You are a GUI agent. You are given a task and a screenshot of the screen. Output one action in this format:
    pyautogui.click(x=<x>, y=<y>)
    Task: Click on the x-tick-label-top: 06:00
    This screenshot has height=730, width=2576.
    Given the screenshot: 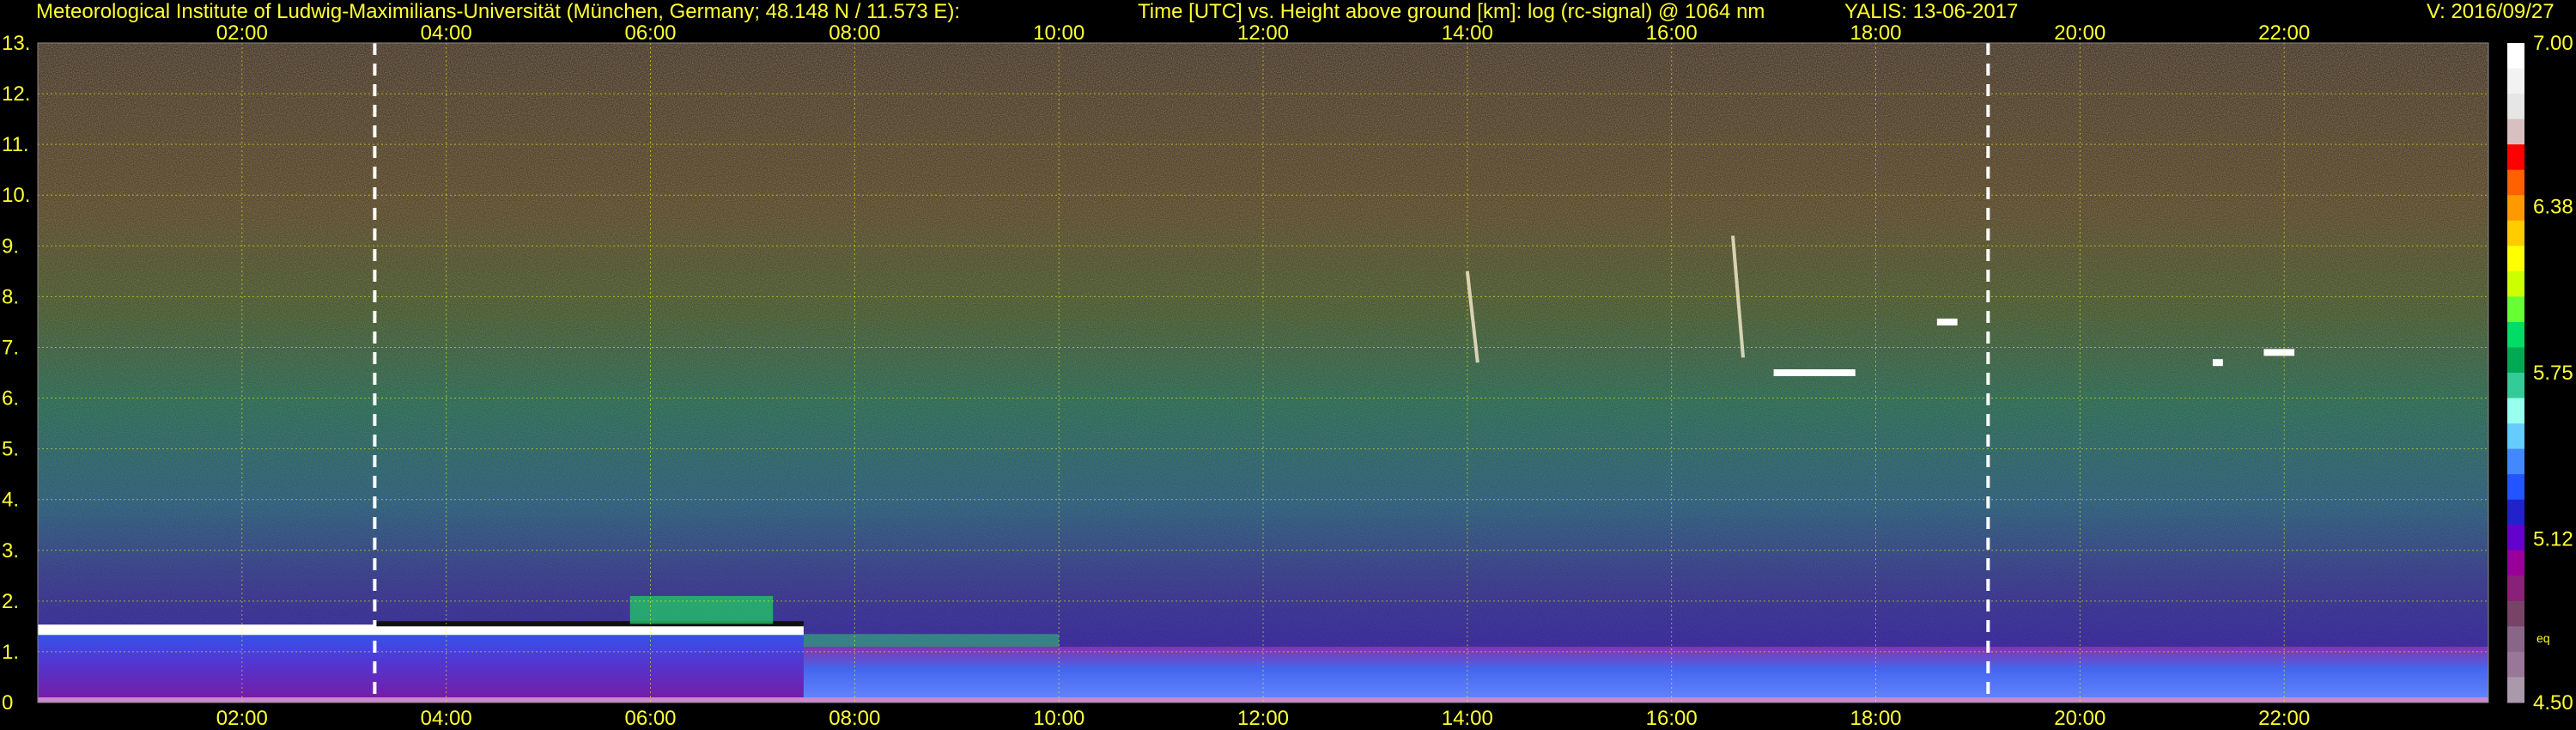 What is the action you would take?
    pyautogui.click(x=650, y=33)
    